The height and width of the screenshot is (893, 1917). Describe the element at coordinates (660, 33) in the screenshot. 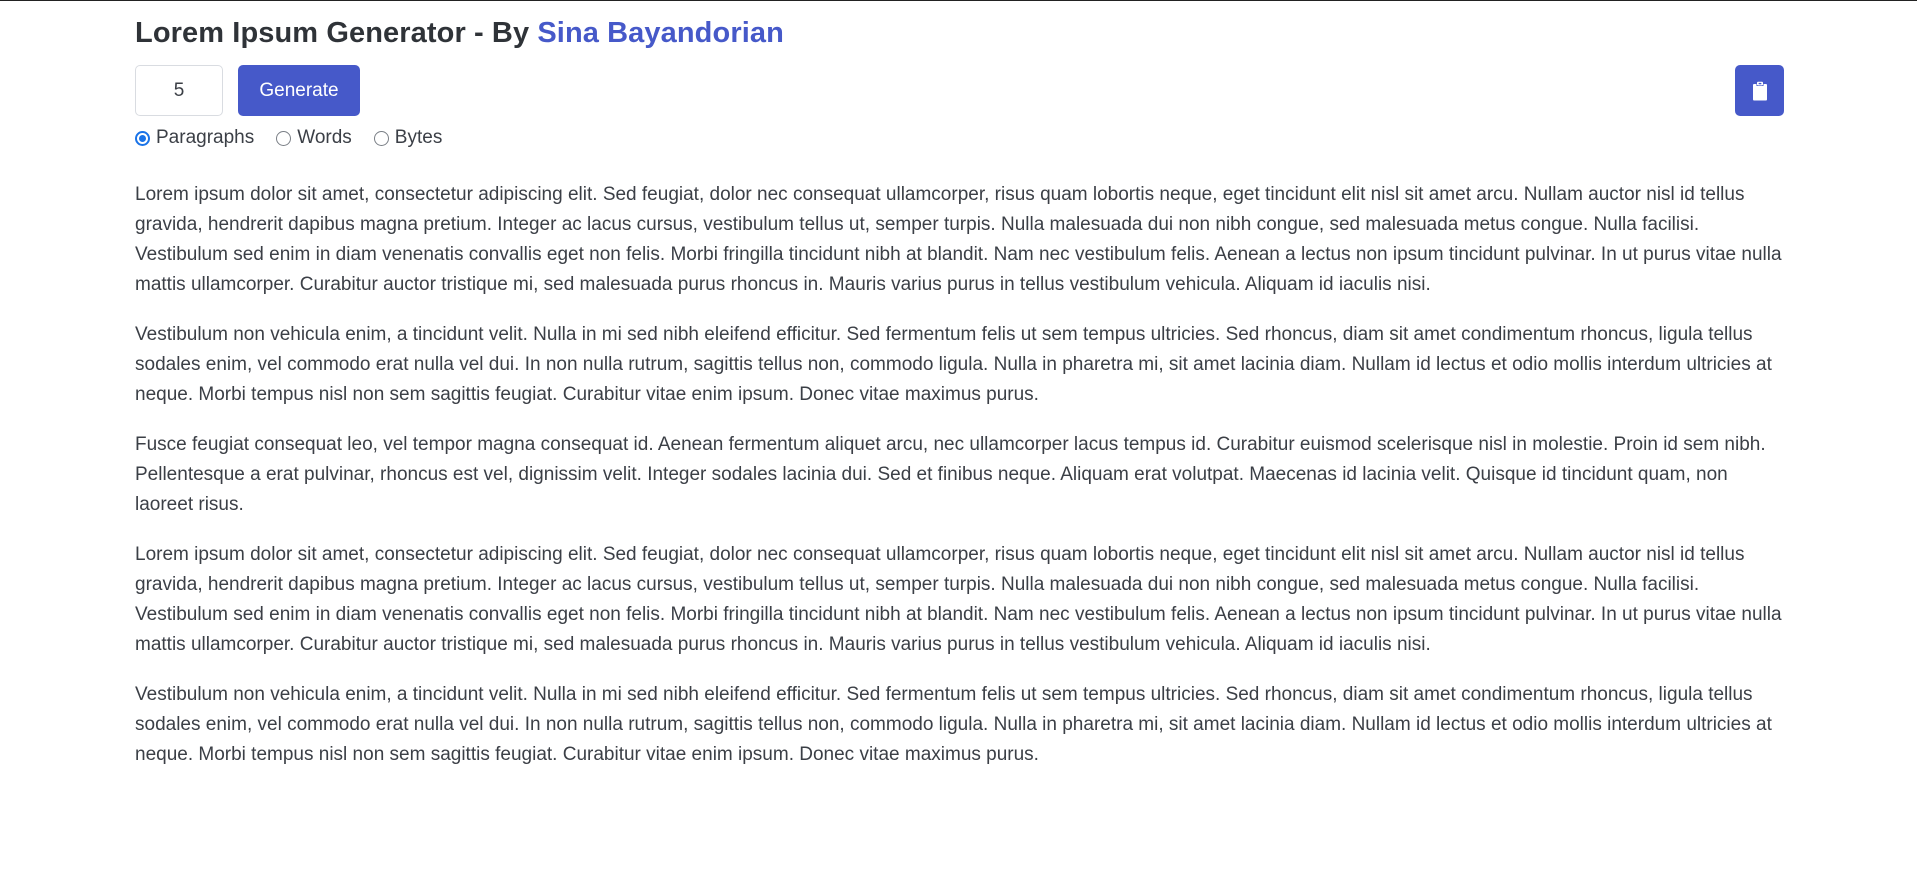

I see `author-name: Sina Bayandorian` at that location.